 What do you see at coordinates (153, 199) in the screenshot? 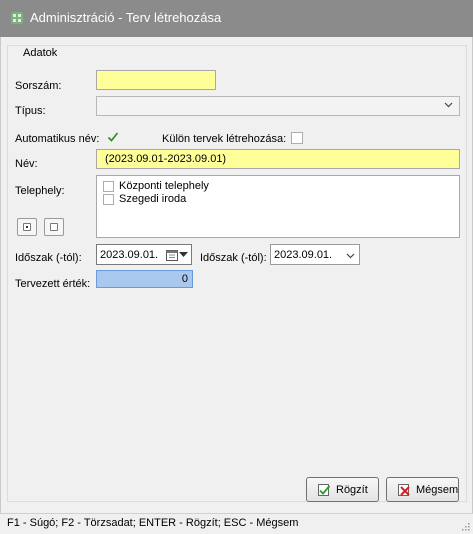
I see `list-item-label: Szegedi iroda` at bounding box center [153, 199].